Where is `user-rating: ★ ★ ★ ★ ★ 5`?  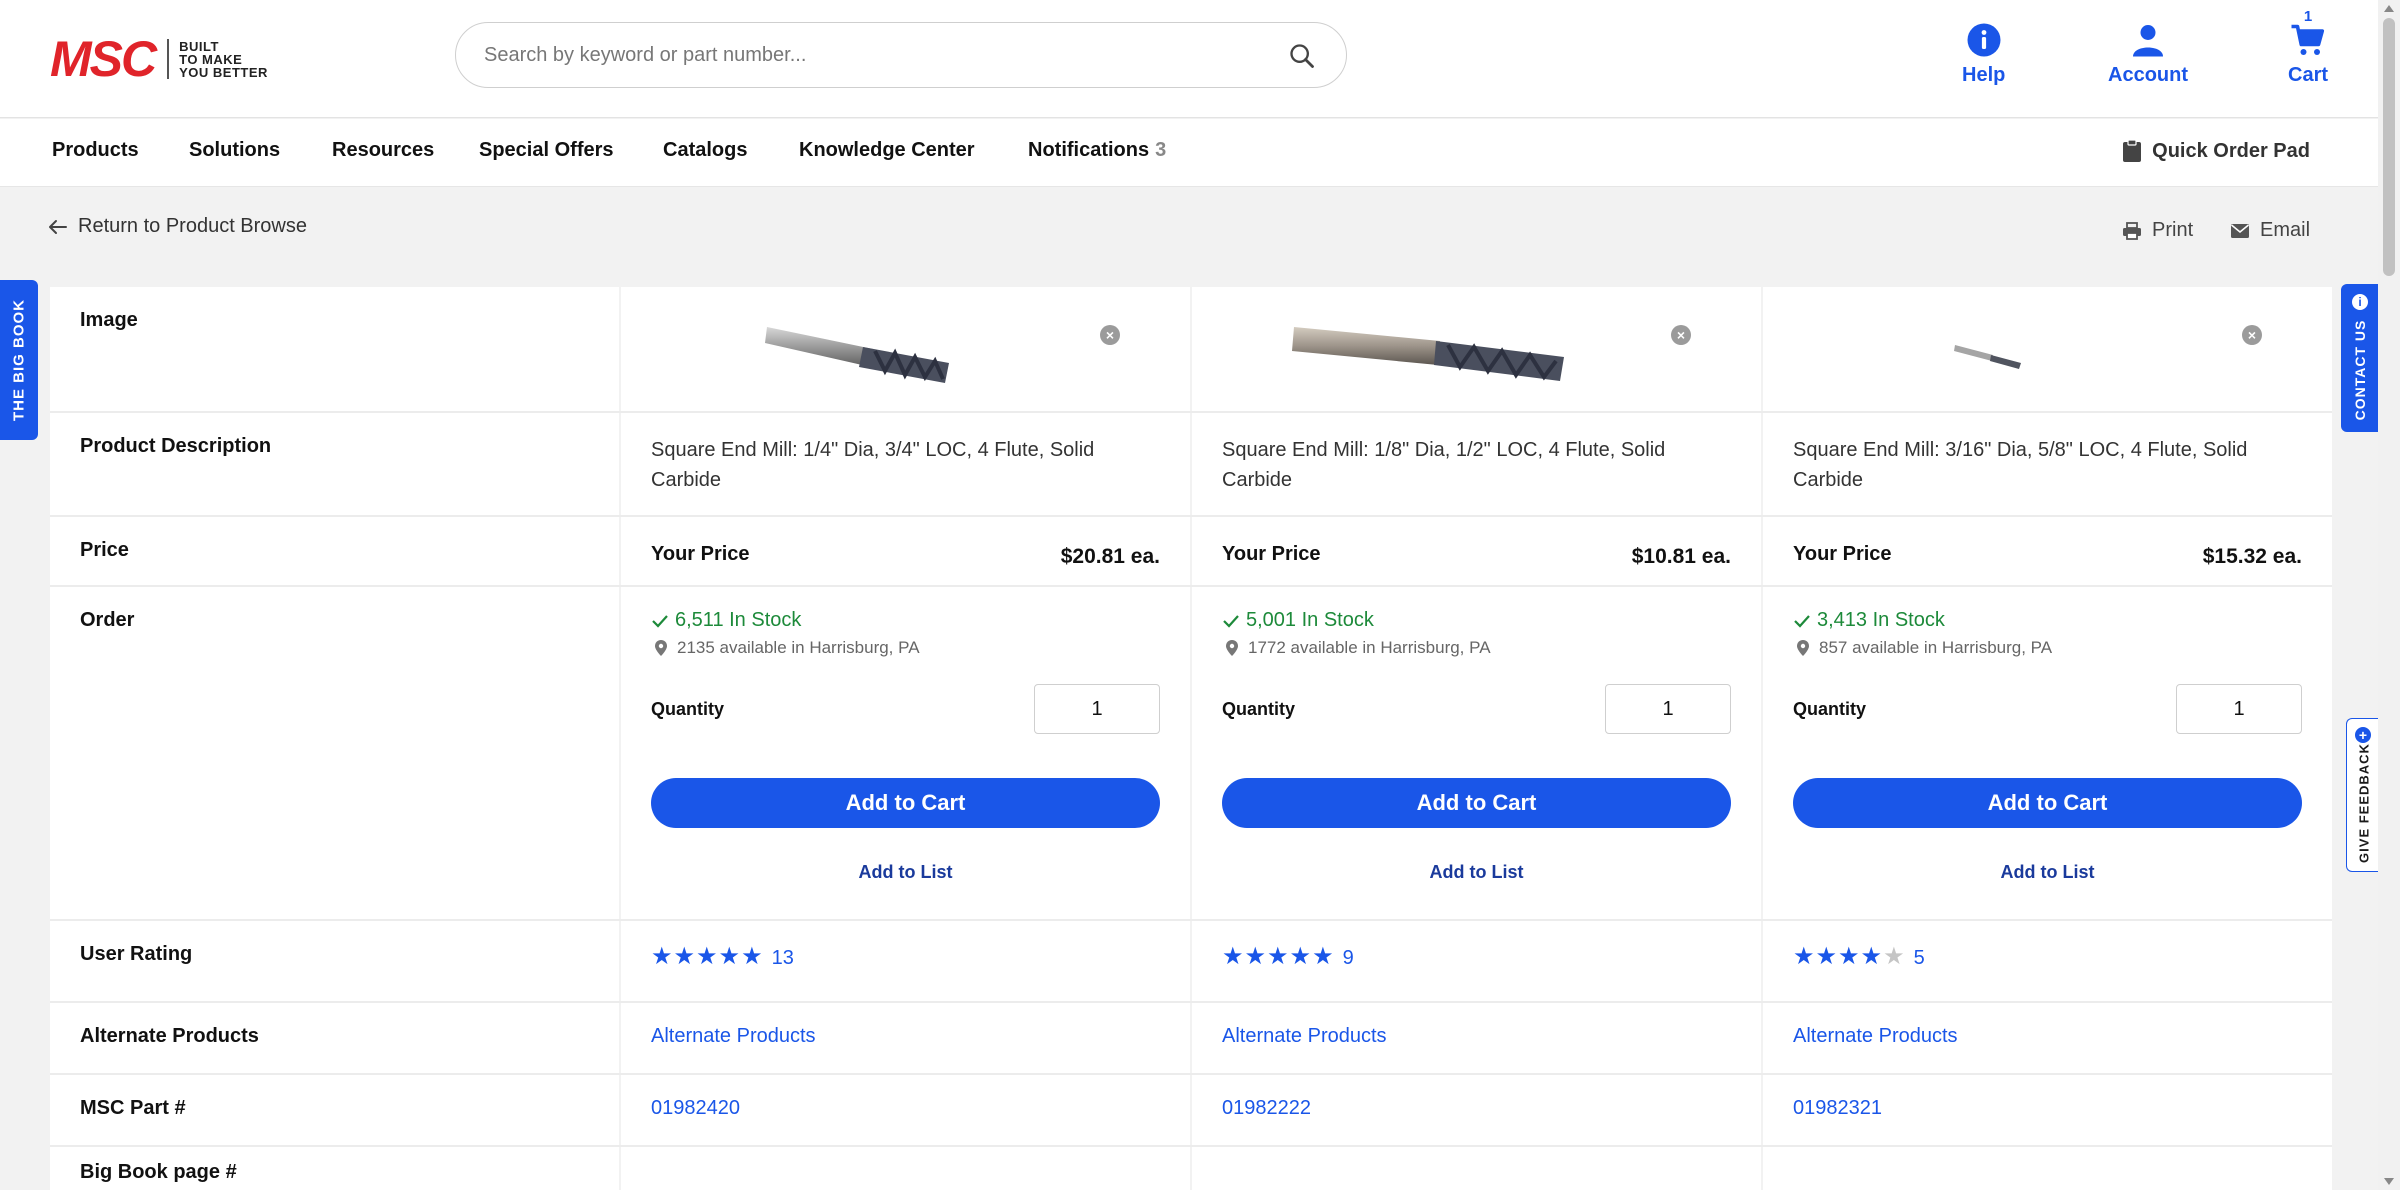 user-rating: ★ ★ ★ ★ ★ 5 is located at coordinates (2047, 956).